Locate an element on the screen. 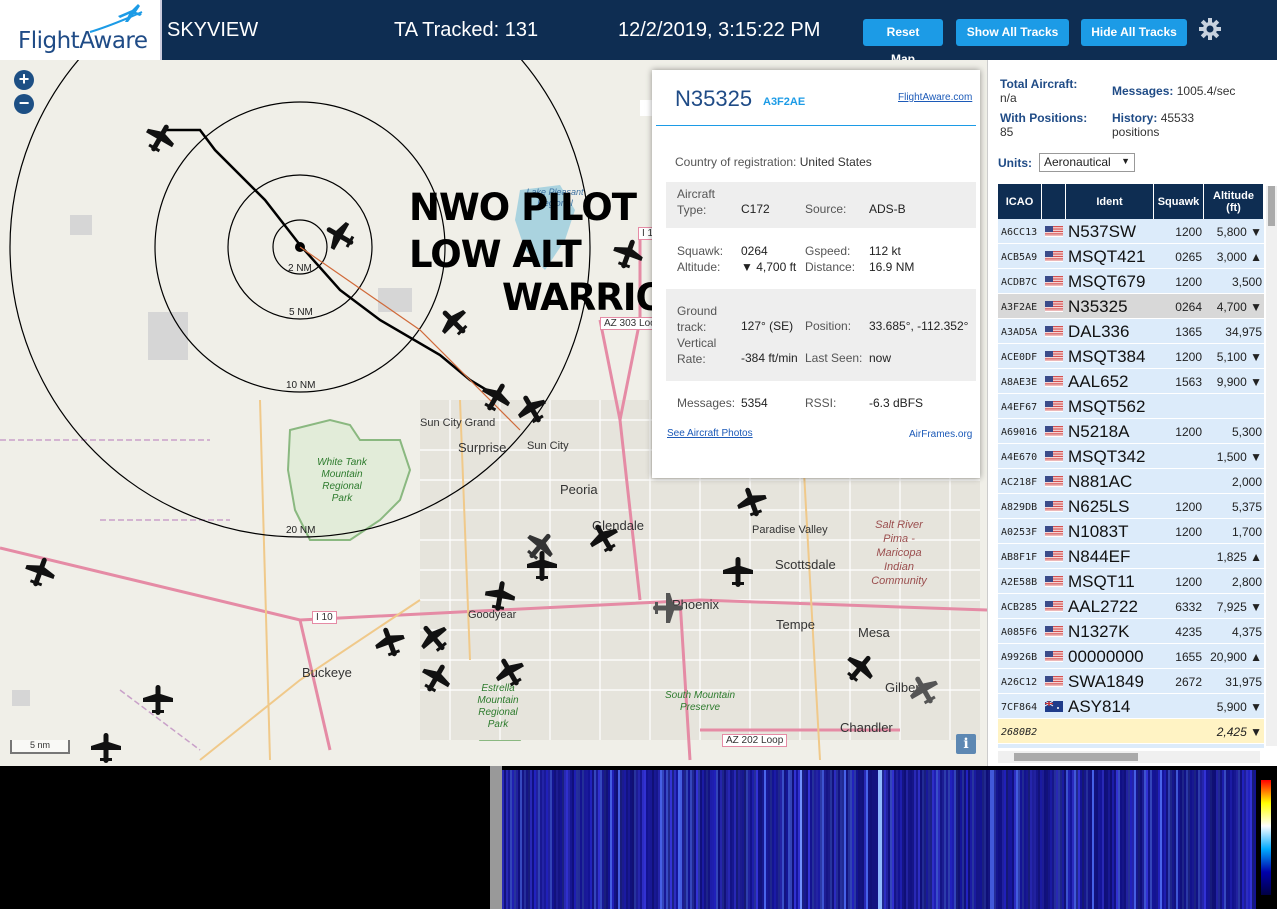 The height and width of the screenshot is (909, 1277). table-row: A4EF67 MSQT562 is located at coordinates (1131, 406).